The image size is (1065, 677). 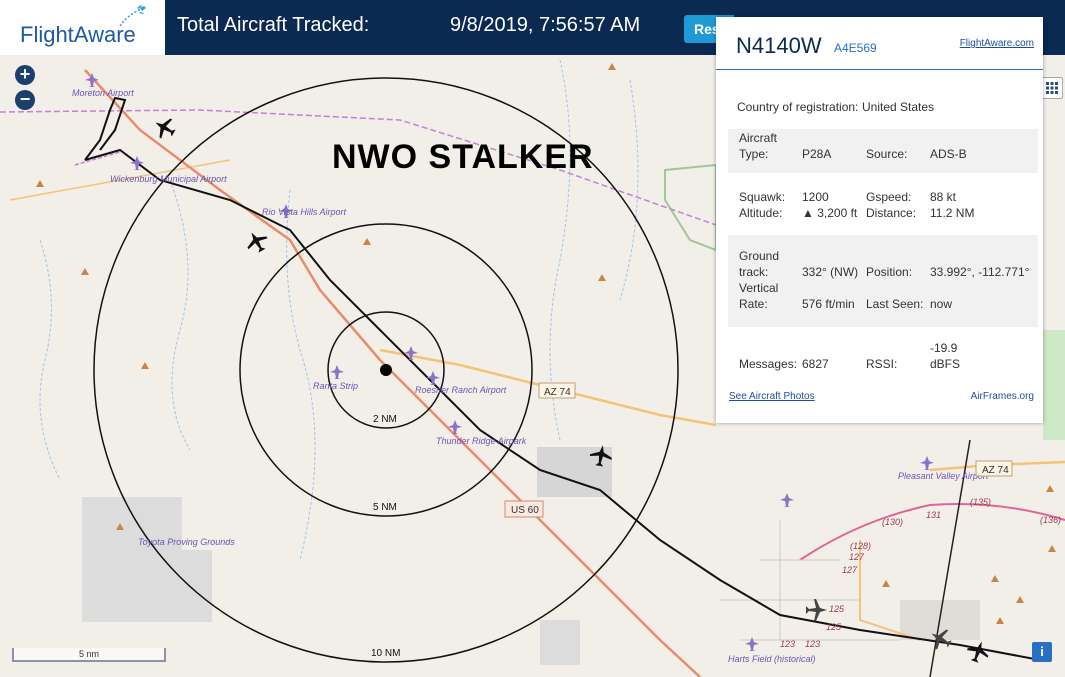 What do you see at coordinates (304, 212) in the screenshot?
I see `place-label: Rio Vista Hills Airport` at bounding box center [304, 212].